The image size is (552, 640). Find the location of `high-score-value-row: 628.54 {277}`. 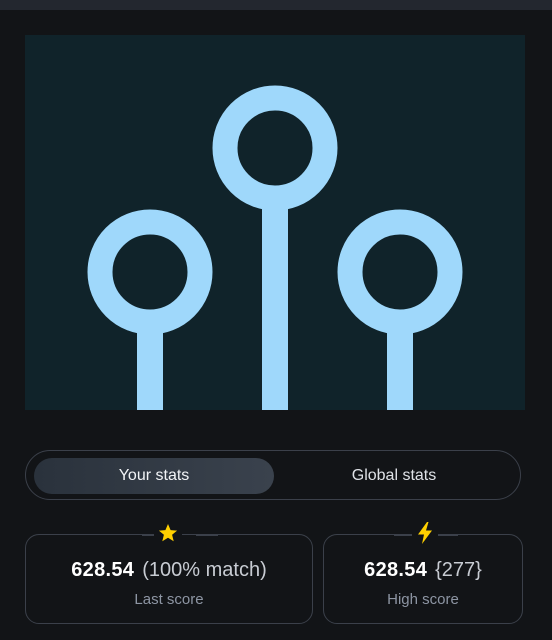

high-score-value-row: 628.54 {277} is located at coordinates (423, 570).